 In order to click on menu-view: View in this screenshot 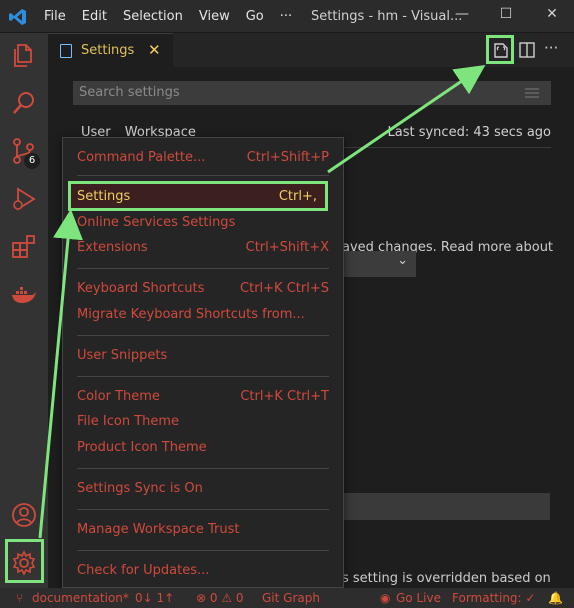, I will do `click(214, 16)`.